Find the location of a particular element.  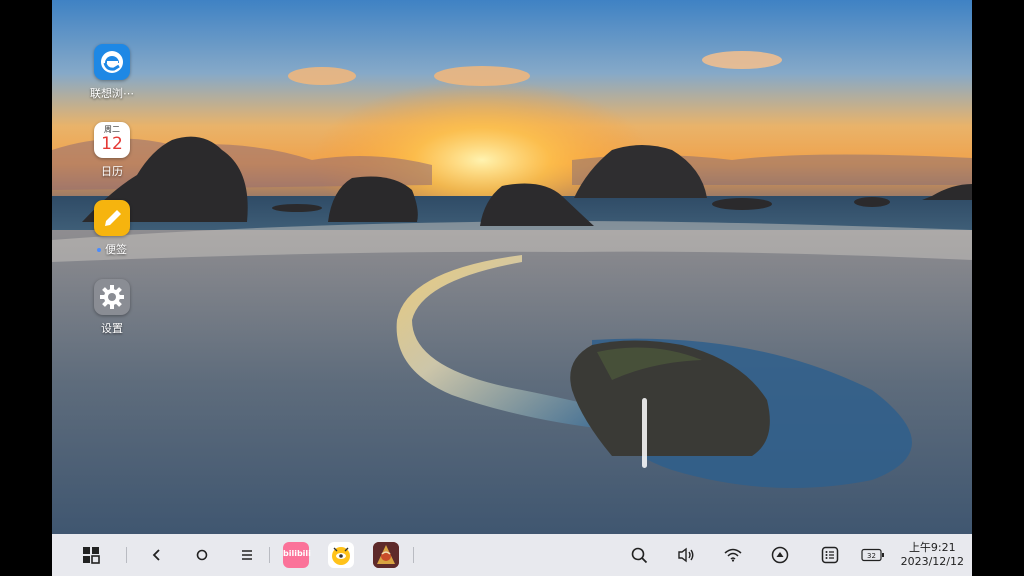

browser-app-label: 联想浏⋯ is located at coordinates (112, 93).